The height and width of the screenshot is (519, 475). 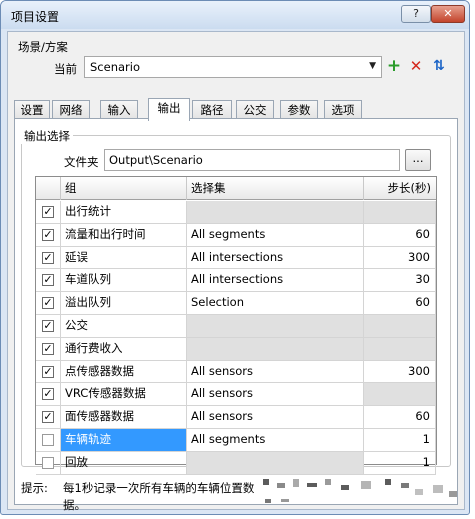 I want to click on row-group-name: 点传感器数据, so click(x=124, y=372).